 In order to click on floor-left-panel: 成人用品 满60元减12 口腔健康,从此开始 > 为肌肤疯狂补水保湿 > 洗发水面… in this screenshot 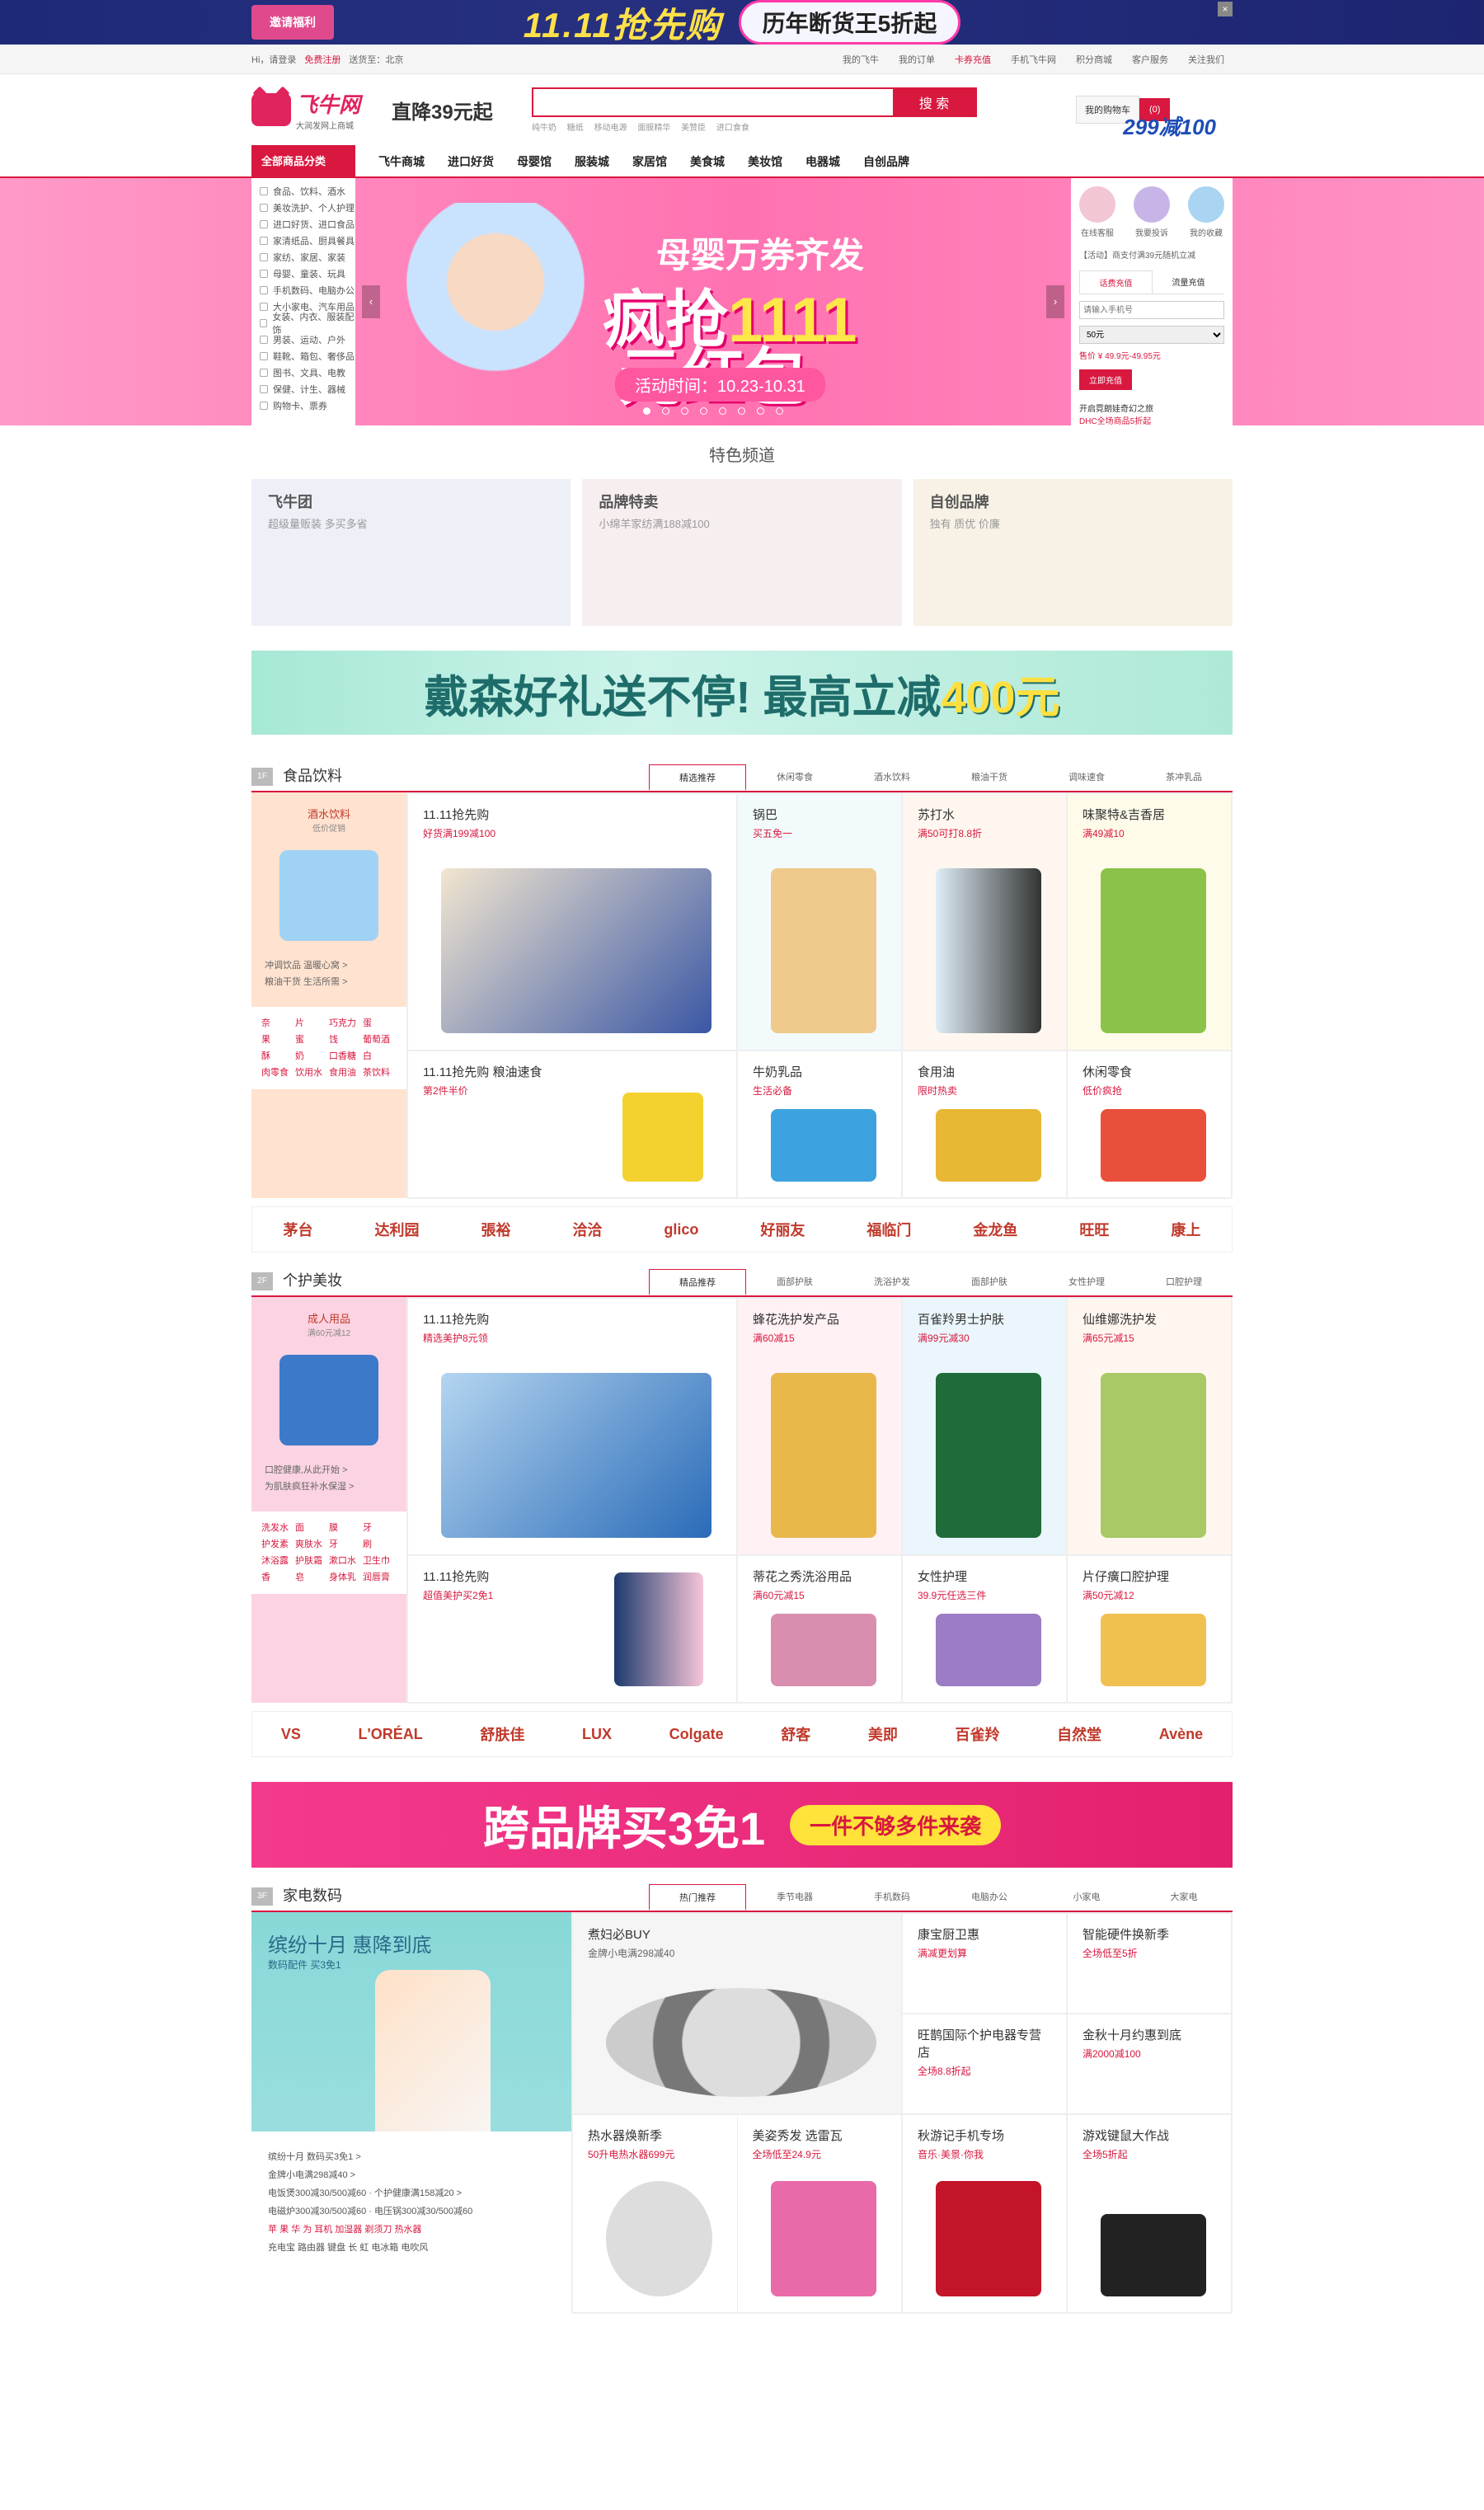, I will do `click(328, 1500)`.